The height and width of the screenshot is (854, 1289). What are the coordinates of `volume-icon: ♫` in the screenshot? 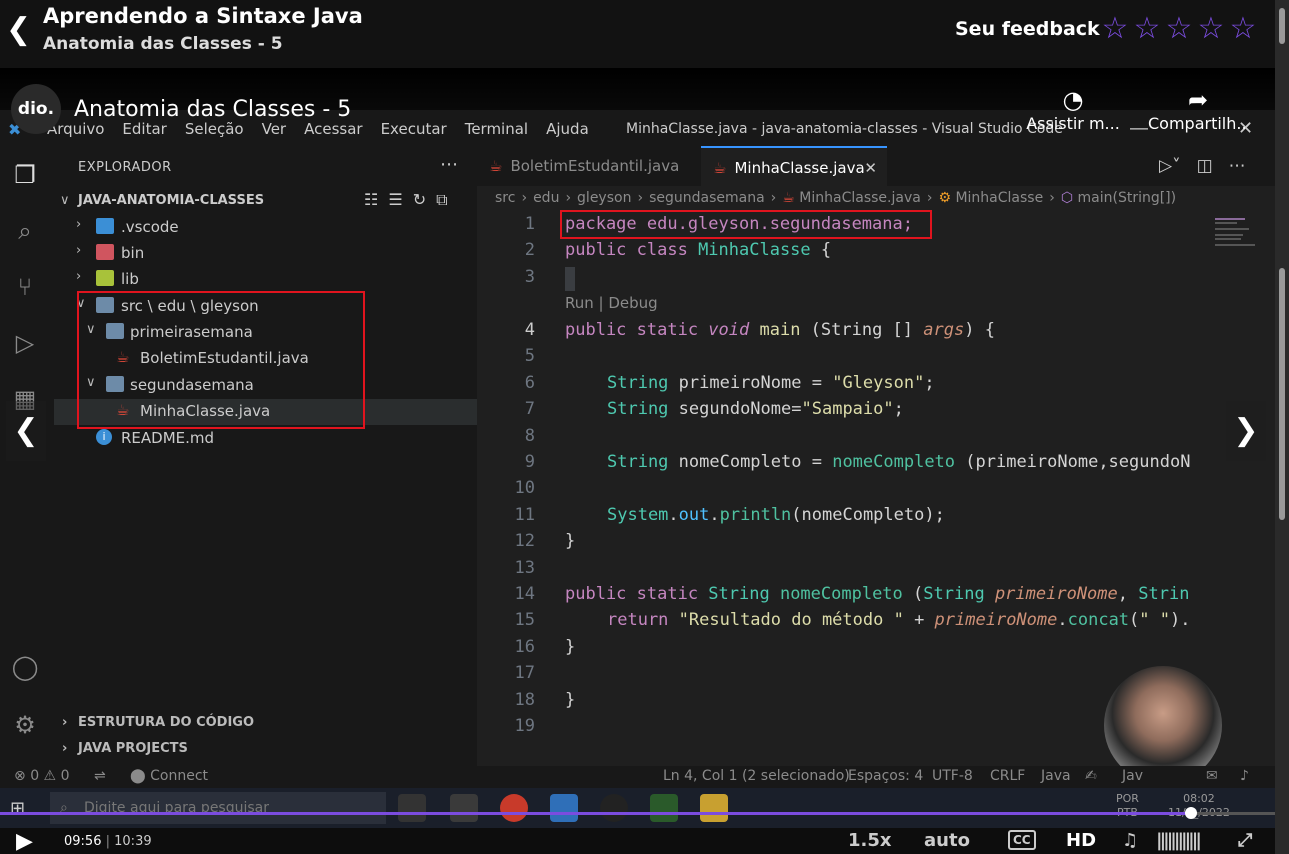 It's located at (1130, 840).